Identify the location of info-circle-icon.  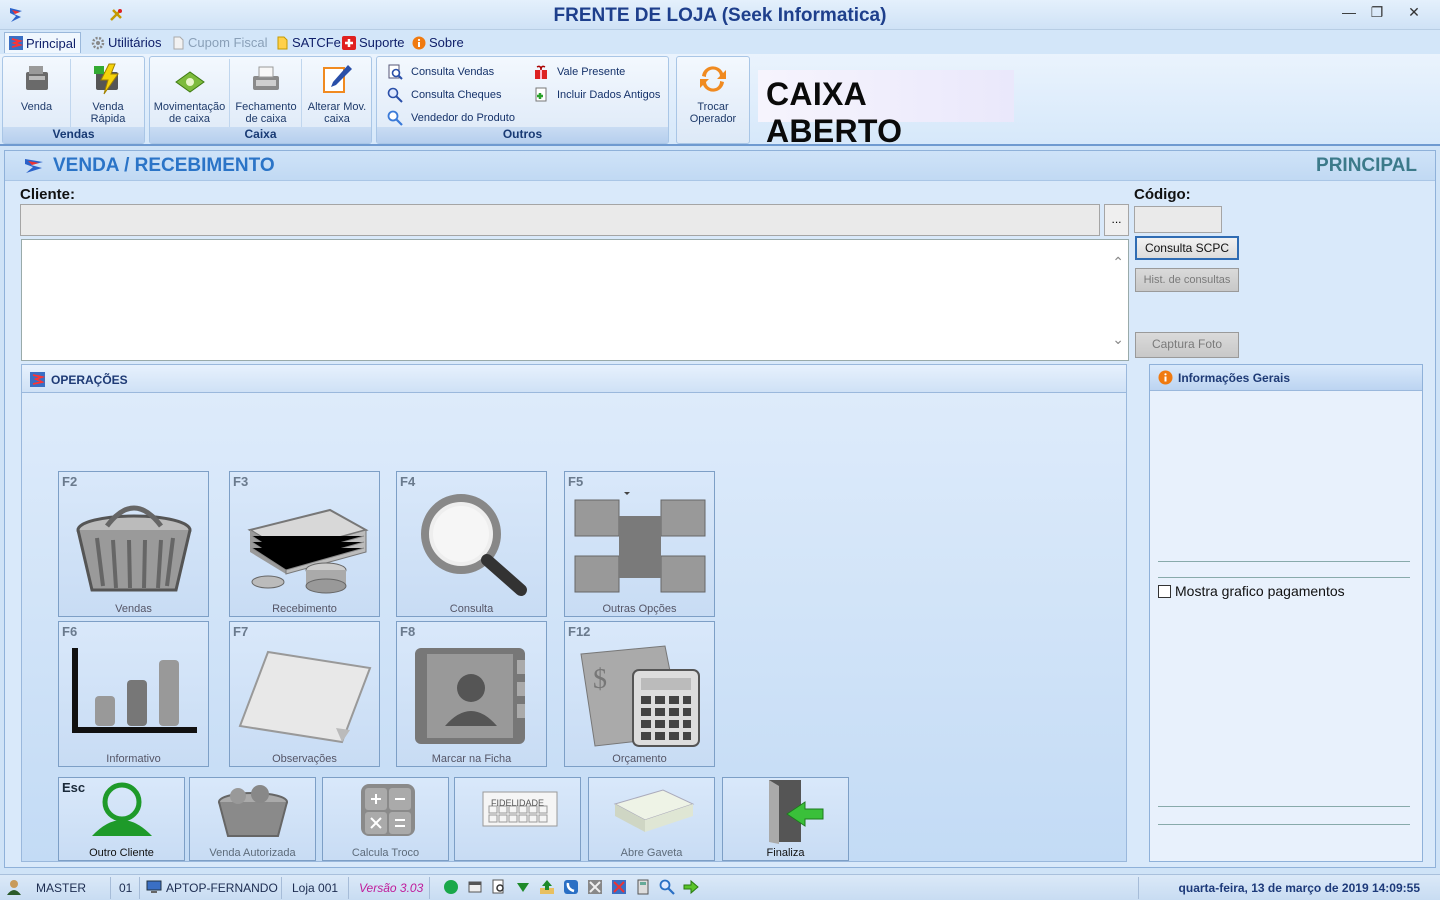
(1165, 377).